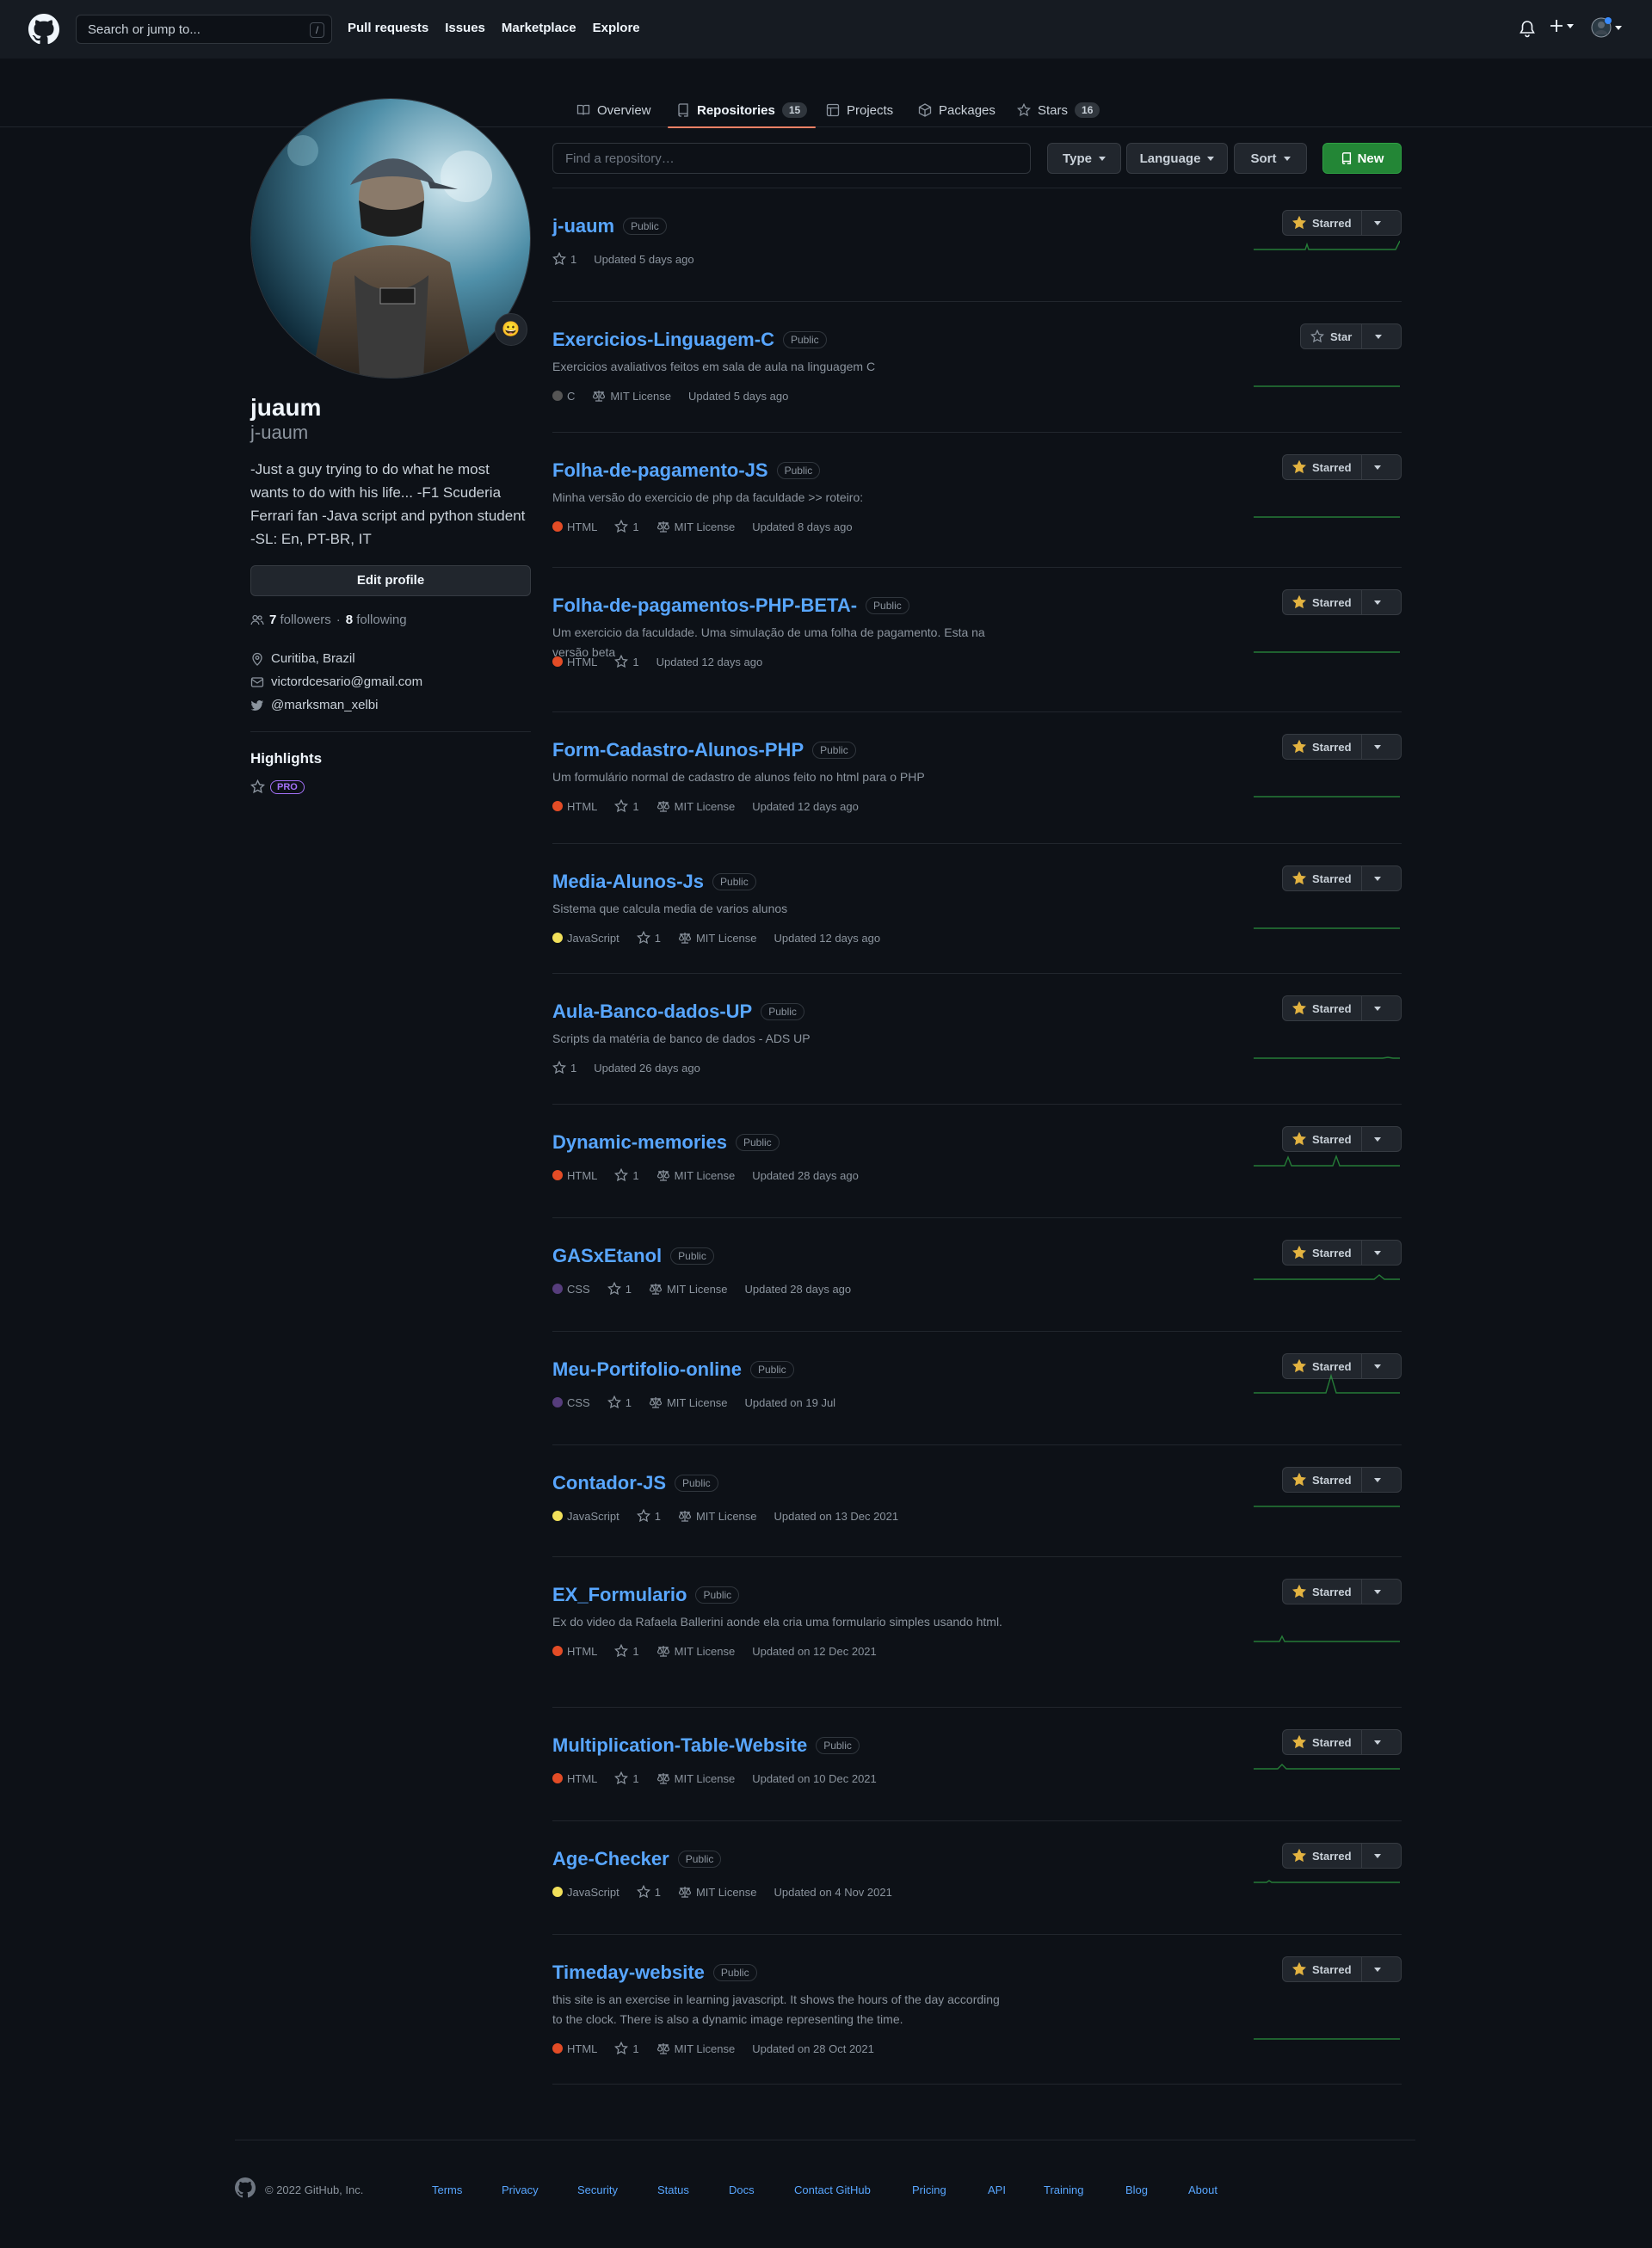  What do you see at coordinates (1606, 27) in the screenshot?
I see `user-menu` at bounding box center [1606, 27].